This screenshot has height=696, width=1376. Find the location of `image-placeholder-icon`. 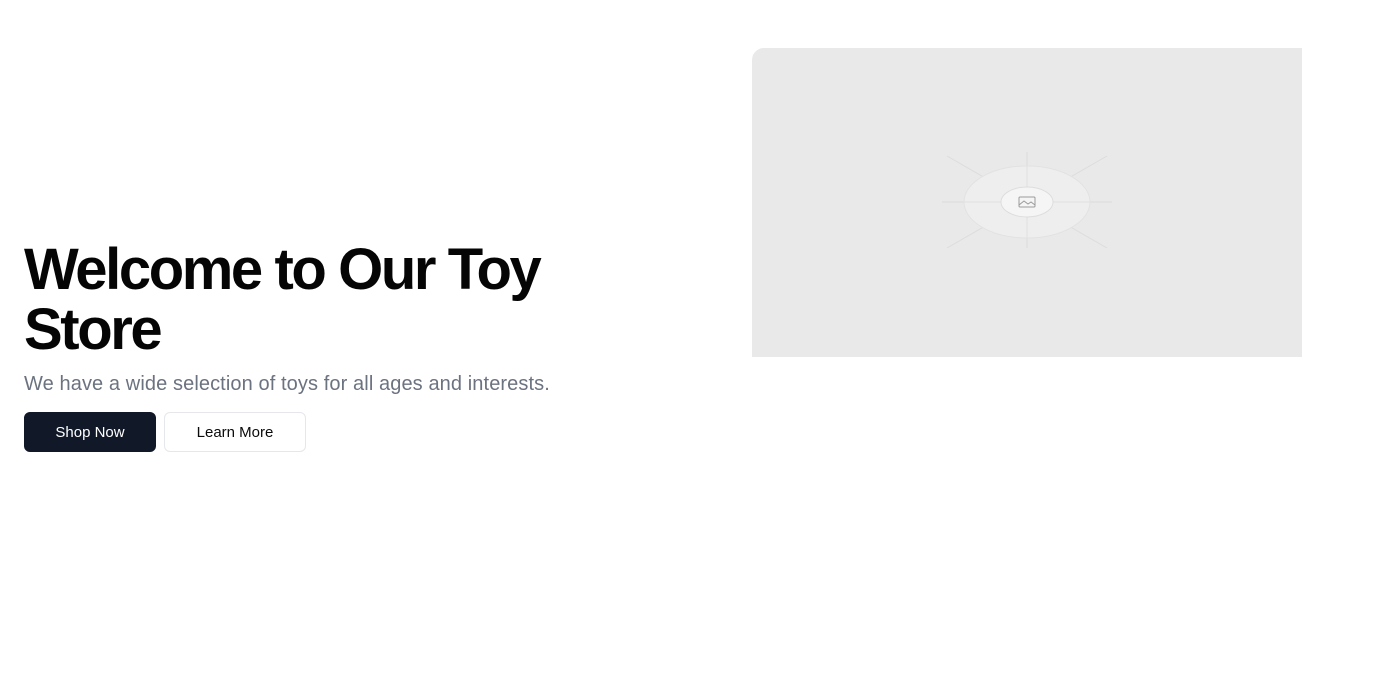

image-placeholder-icon is located at coordinates (1027, 200).